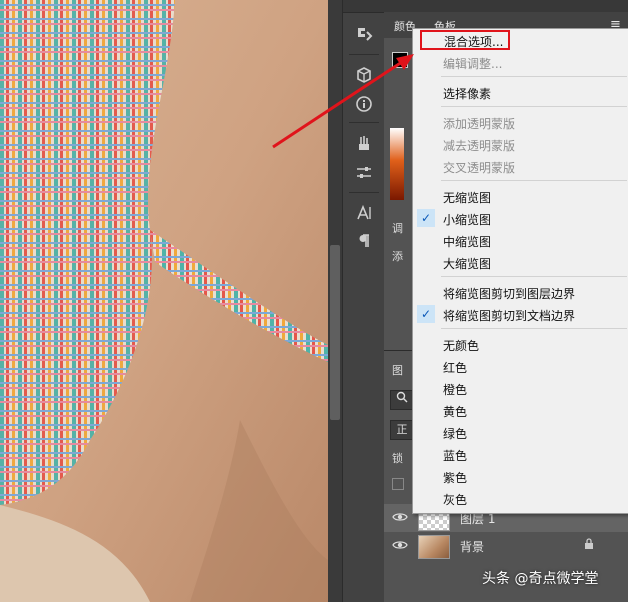 The width and height of the screenshot is (628, 602). What do you see at coordinates (520, 432) in the screenshot?
I see `menu-item-color-green: 绿色` at bounding box center [520, 432].